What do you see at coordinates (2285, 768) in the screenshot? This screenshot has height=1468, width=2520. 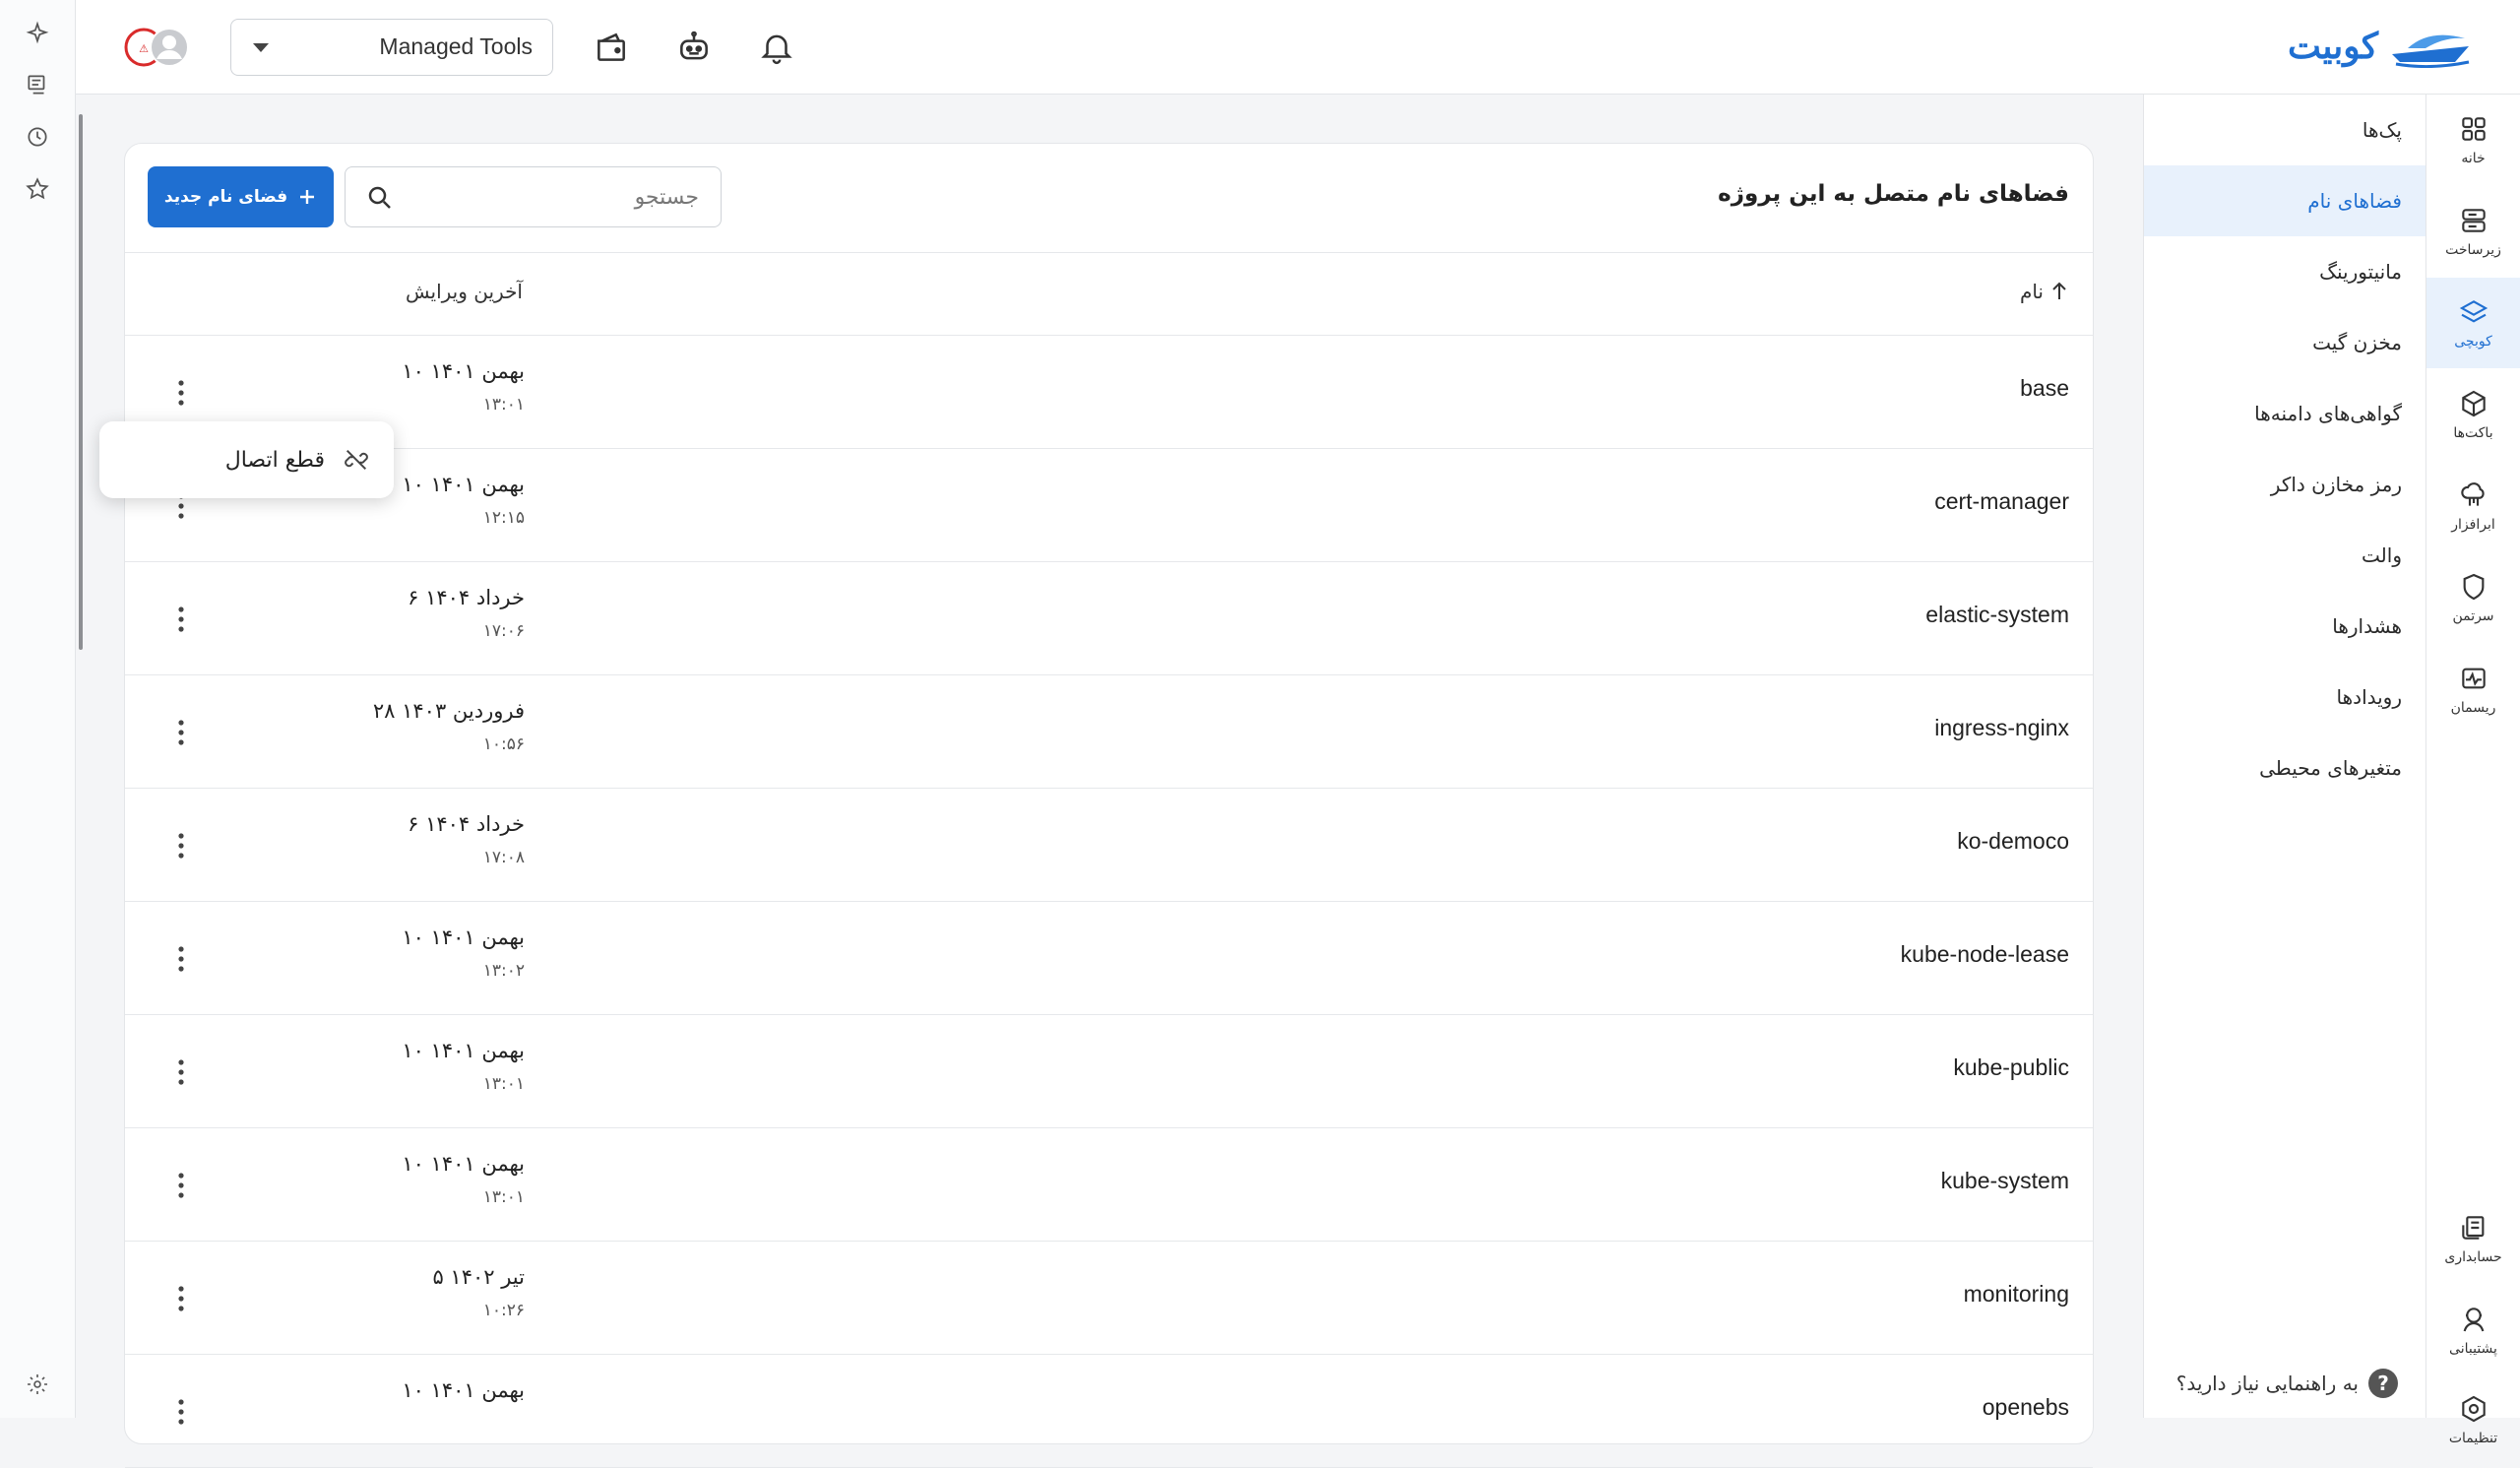 I see `subnav-item-env-vars: متغیرهای محیطی` at bounding box center [2285, 768].